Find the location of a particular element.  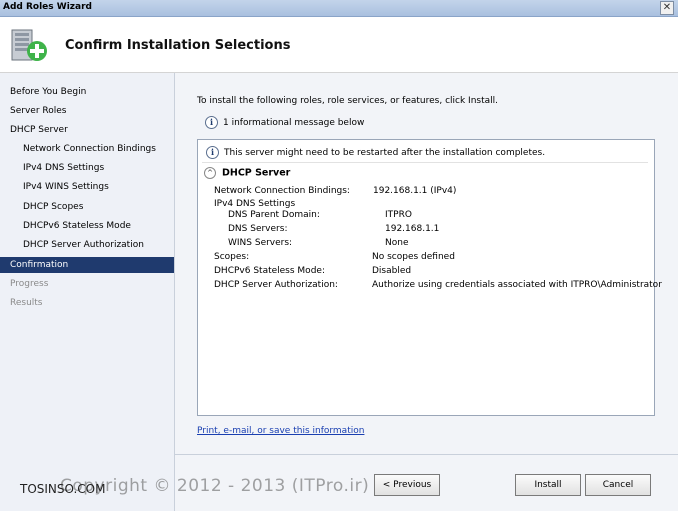

row-value-dns-servers: 192.168.1.1 is located at coordinates (412, 229).